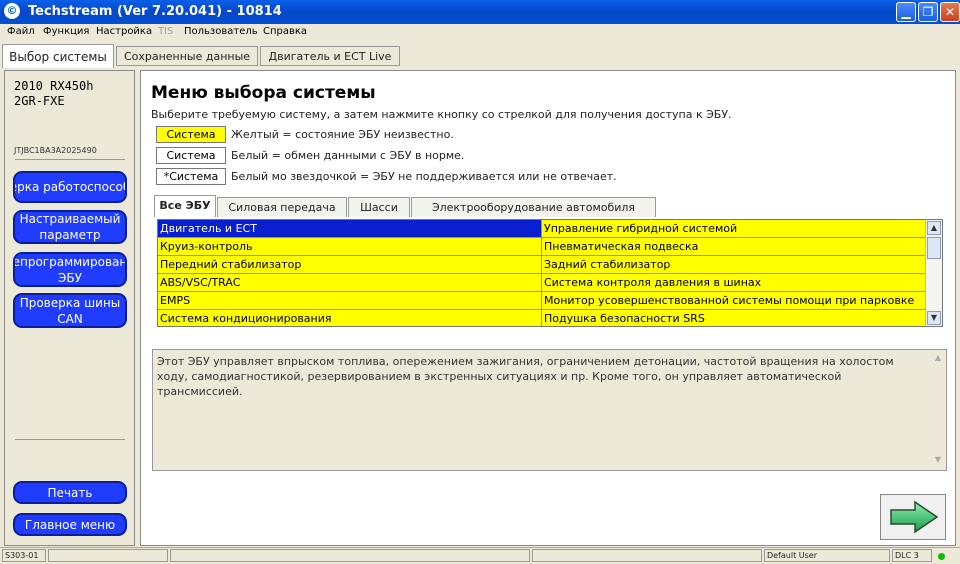  What do you see at coordinates (12, 11) in the screenshot?
I see `app-icon: ©` at bounding box center [12, 11].